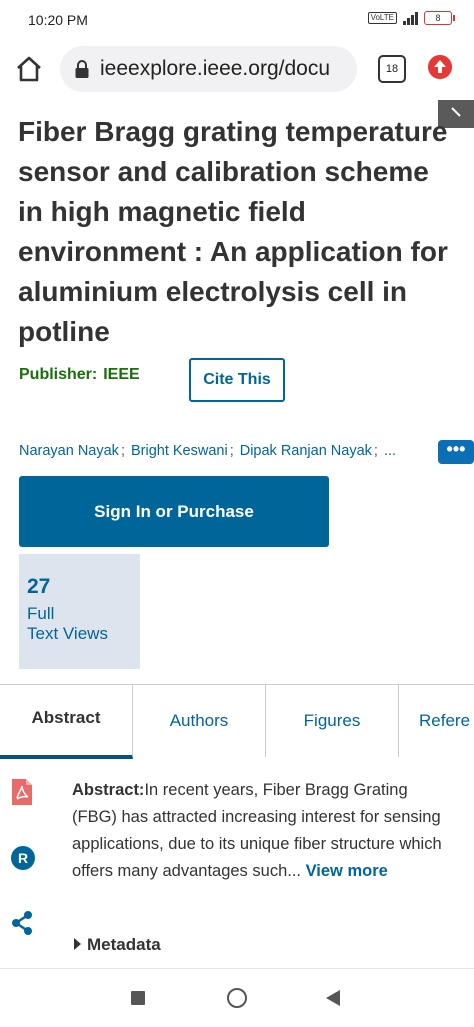  I want to click on volte-icon: VoLTE, so click(382, 18).